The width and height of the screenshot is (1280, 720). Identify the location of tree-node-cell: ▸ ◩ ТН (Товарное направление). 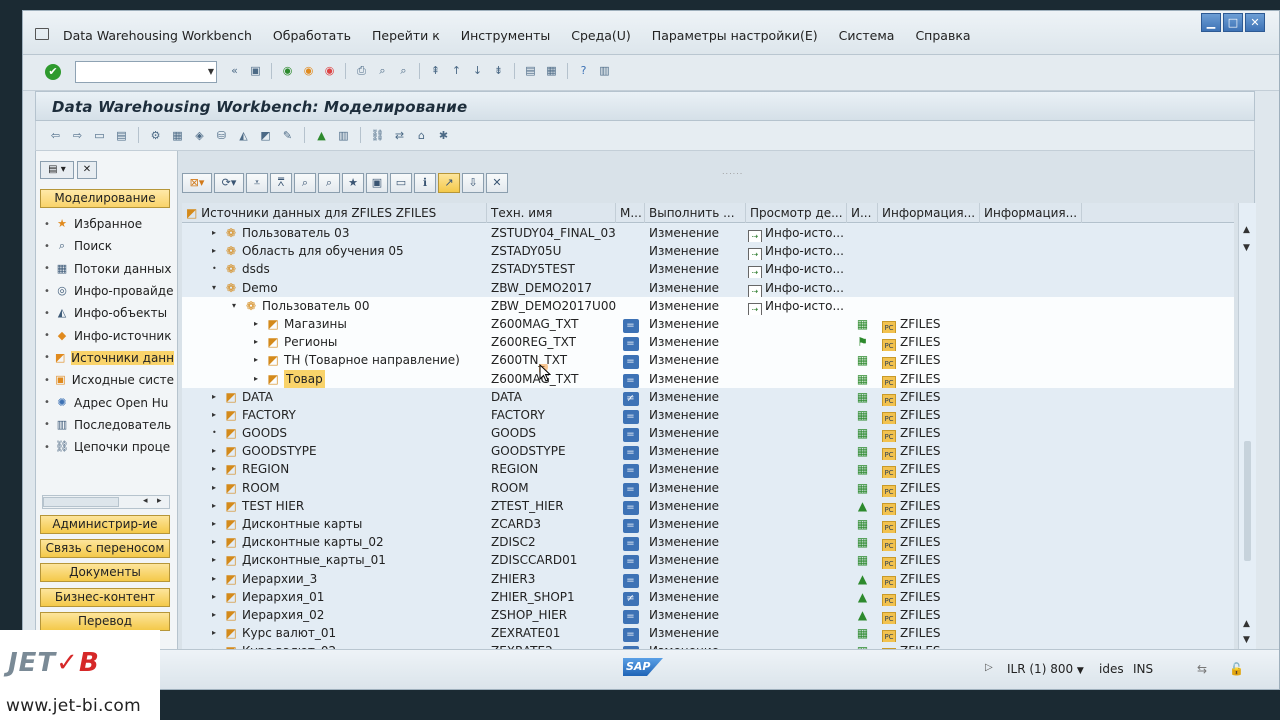
(334, 360).